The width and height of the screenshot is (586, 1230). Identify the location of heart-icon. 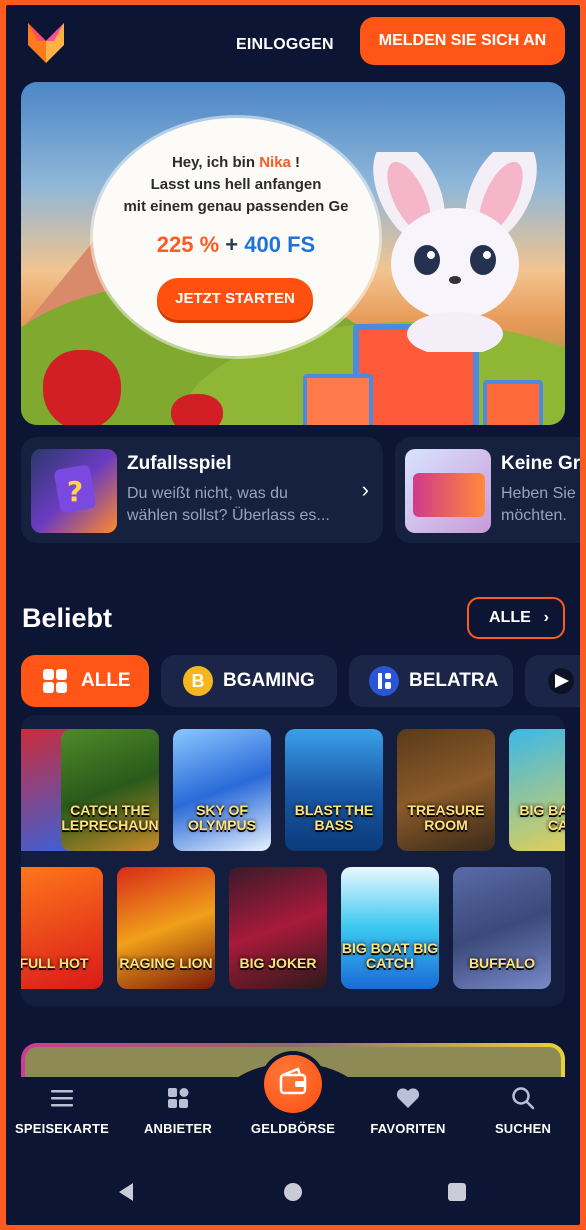
(408, 1098).